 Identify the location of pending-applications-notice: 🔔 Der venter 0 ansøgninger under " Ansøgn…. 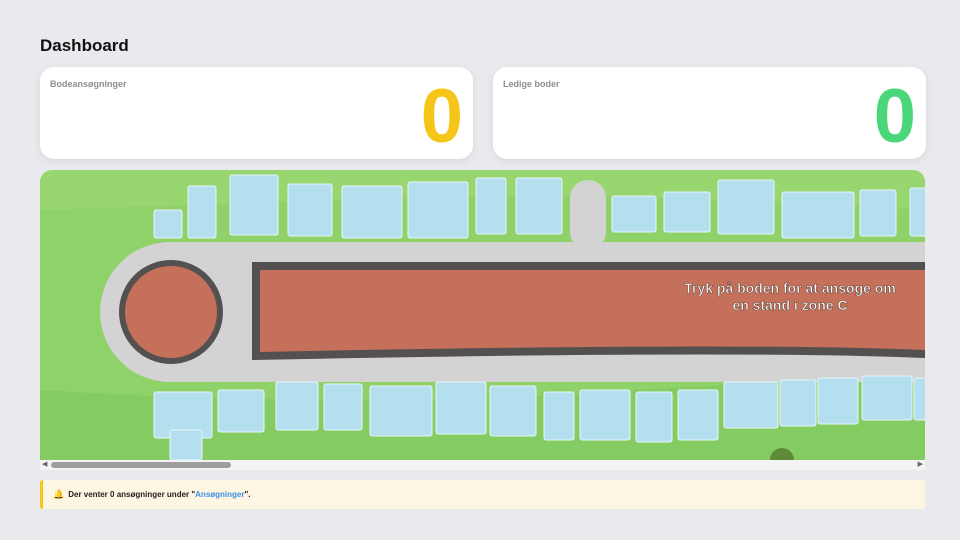
(482, 494).